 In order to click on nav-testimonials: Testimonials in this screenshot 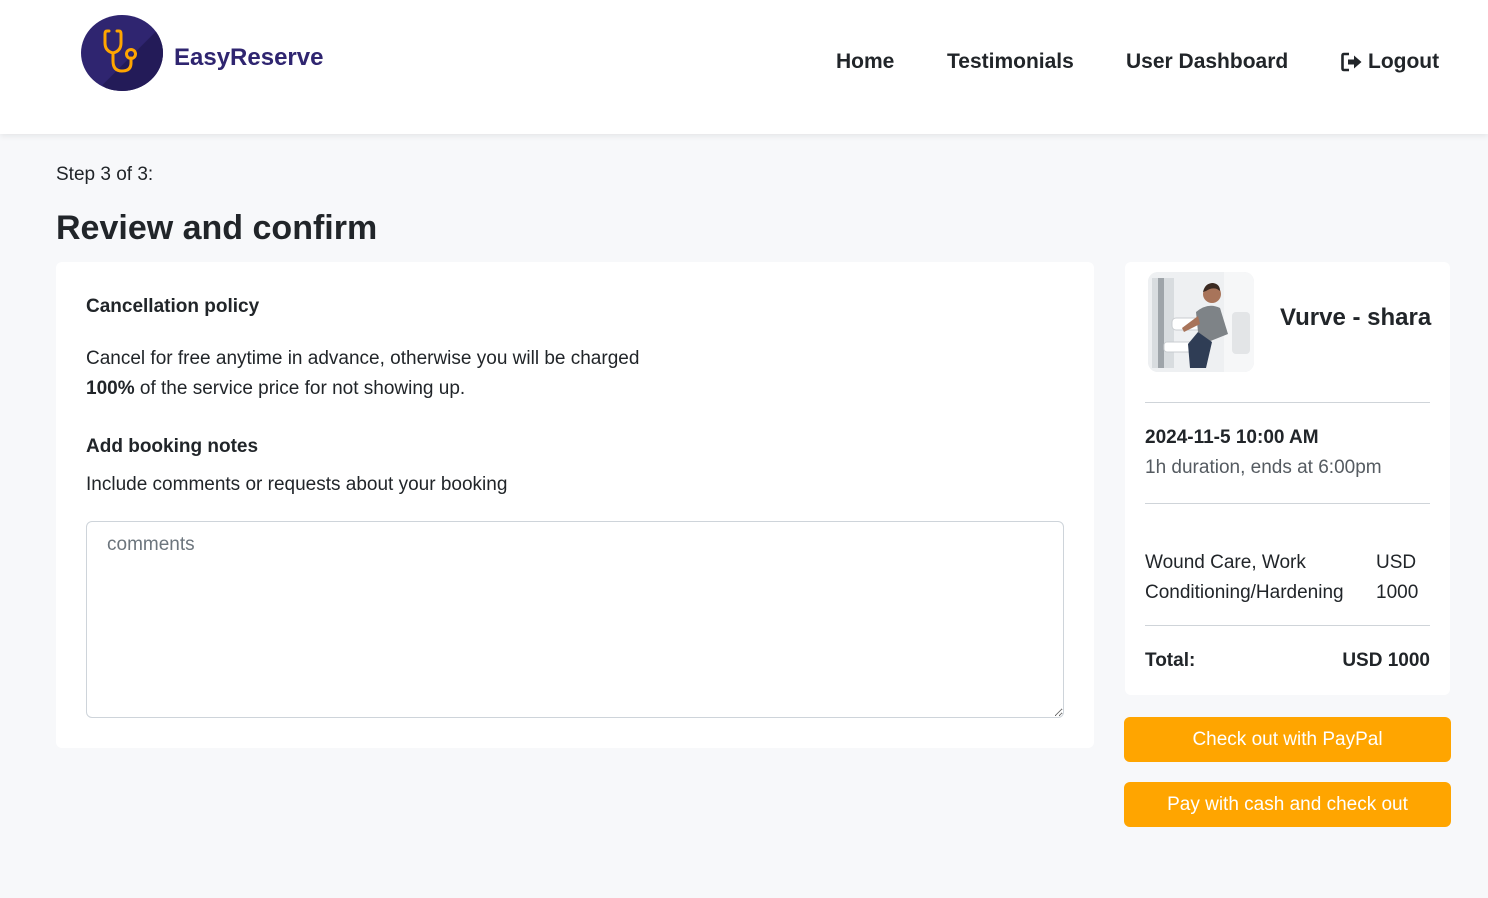, I will do `click(1010, 62)`.